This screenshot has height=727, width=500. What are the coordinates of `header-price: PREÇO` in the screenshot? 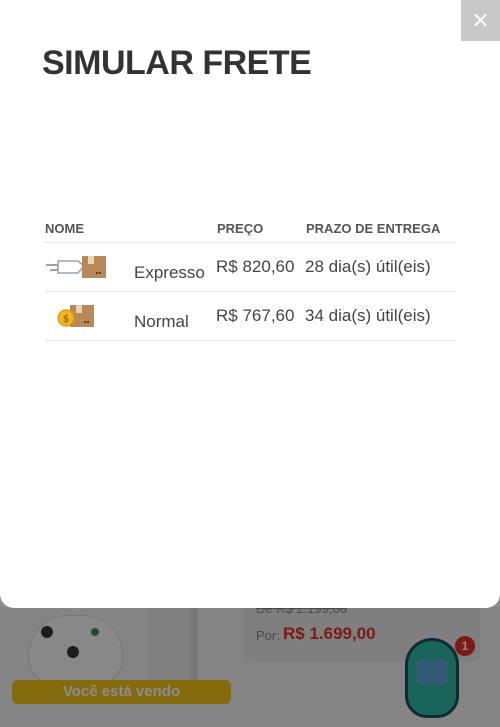 It's located at (260, 229).